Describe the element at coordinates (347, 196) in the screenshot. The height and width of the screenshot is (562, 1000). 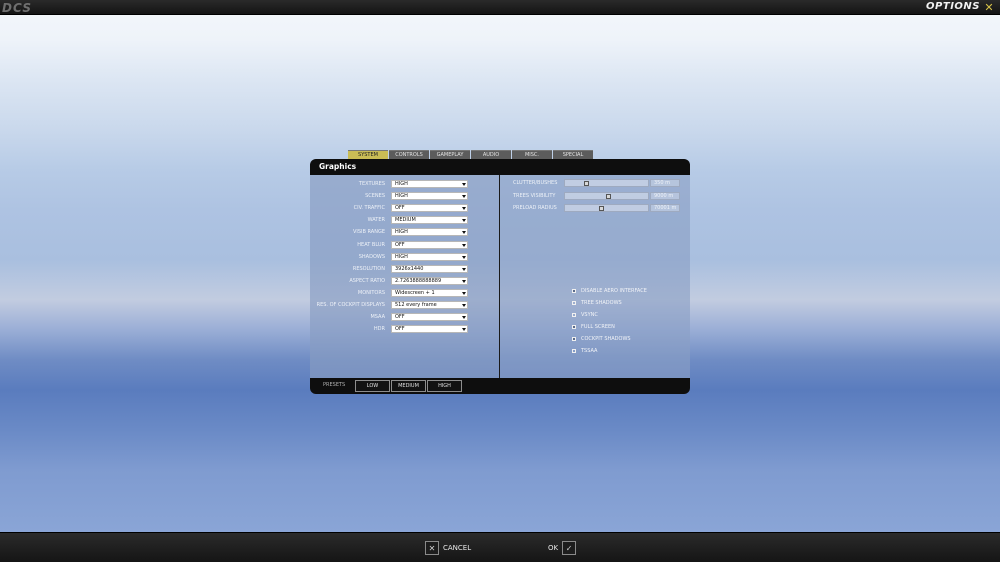
I see `setting-row: SCENES` at that location.